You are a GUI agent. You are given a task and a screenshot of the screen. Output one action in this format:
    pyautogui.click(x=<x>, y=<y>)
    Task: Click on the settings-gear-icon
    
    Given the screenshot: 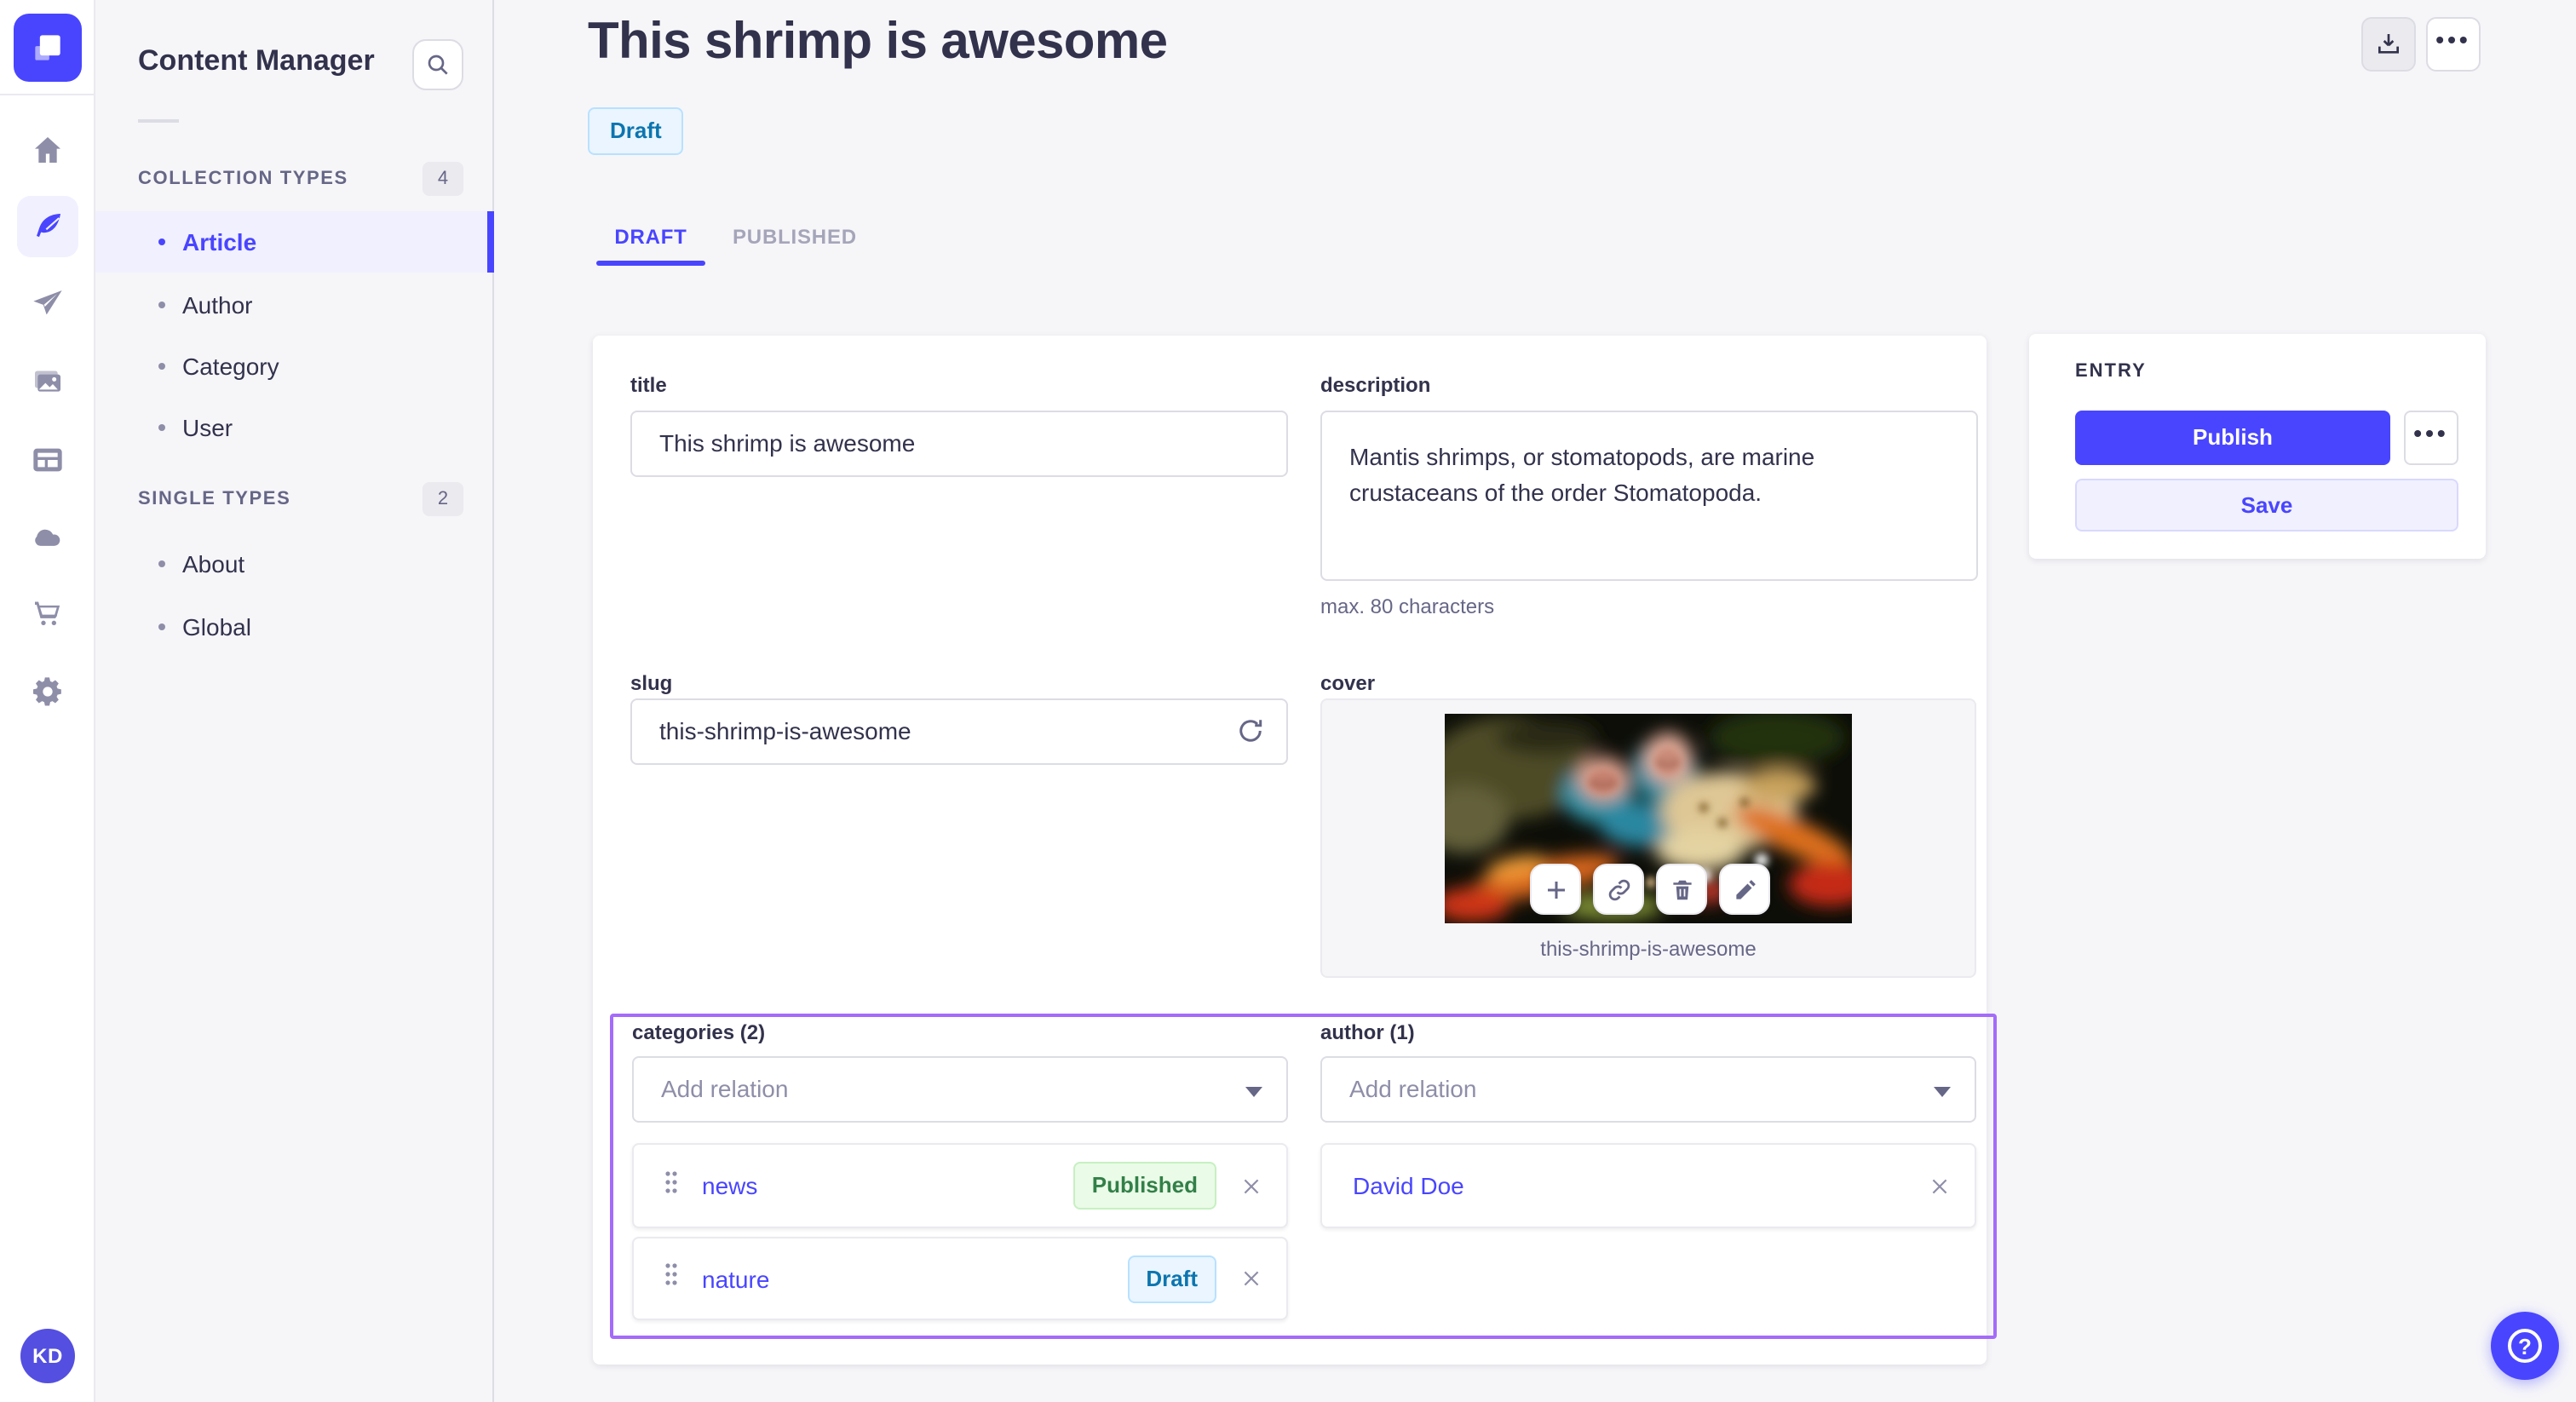 What is the action you would take?
    pyautogui.click(x=48, y=692)
    